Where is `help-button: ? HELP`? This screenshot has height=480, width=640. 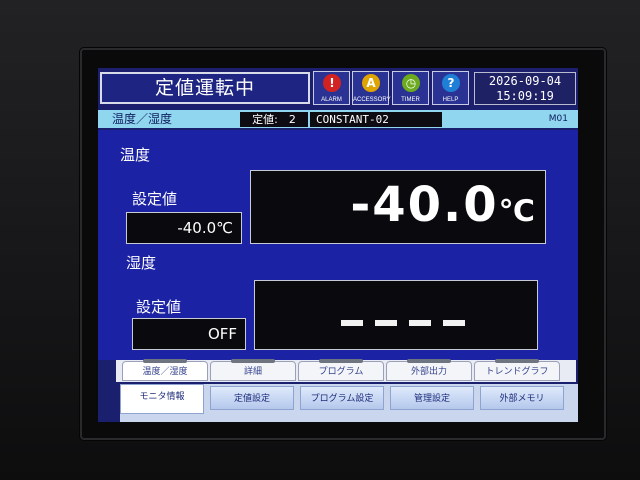
help-button: ? HELP is located at coordinates (450, 88).